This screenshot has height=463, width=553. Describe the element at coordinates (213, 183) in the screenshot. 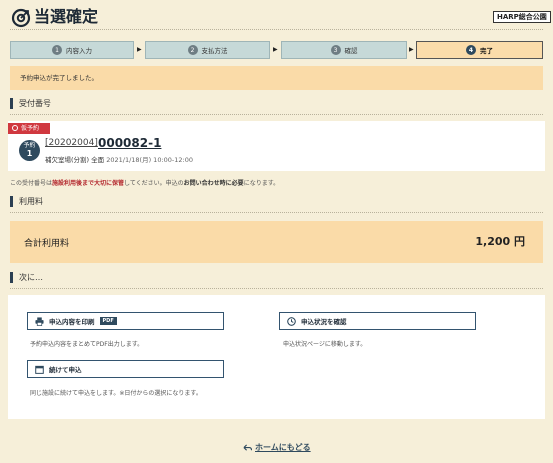

I see `note-bold: お問い合わせ時に必要` at that location.